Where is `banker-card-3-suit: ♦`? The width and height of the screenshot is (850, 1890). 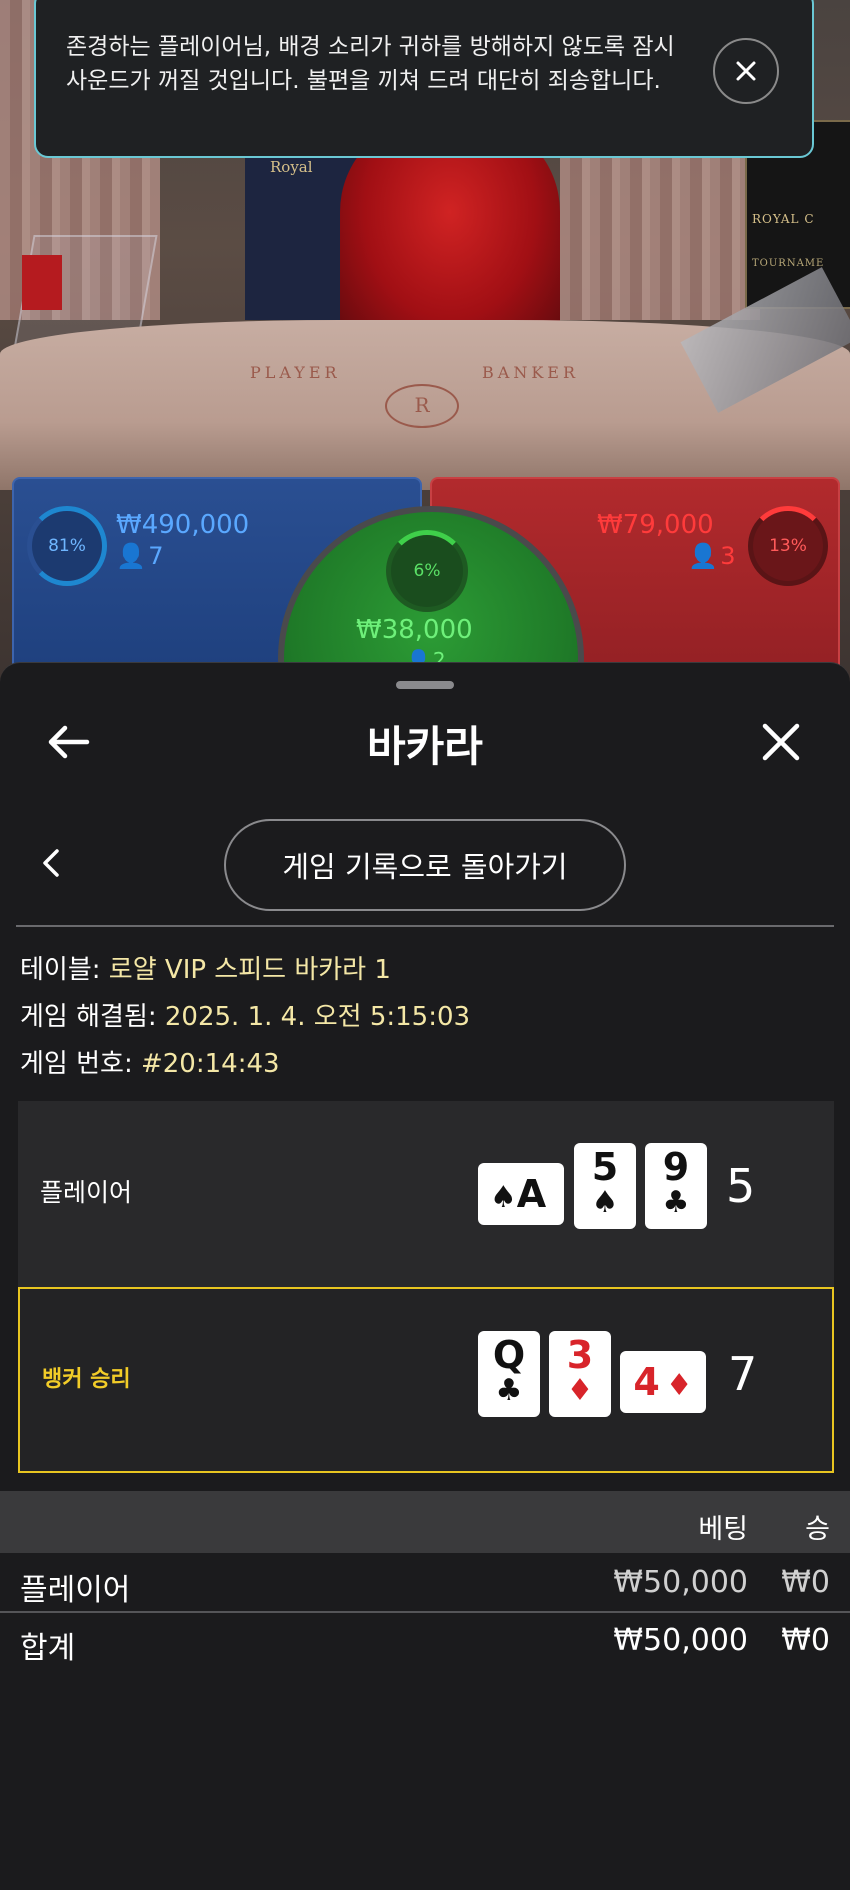
banker-card-3-suit: ♦ is located at coordinates (679, 1385).